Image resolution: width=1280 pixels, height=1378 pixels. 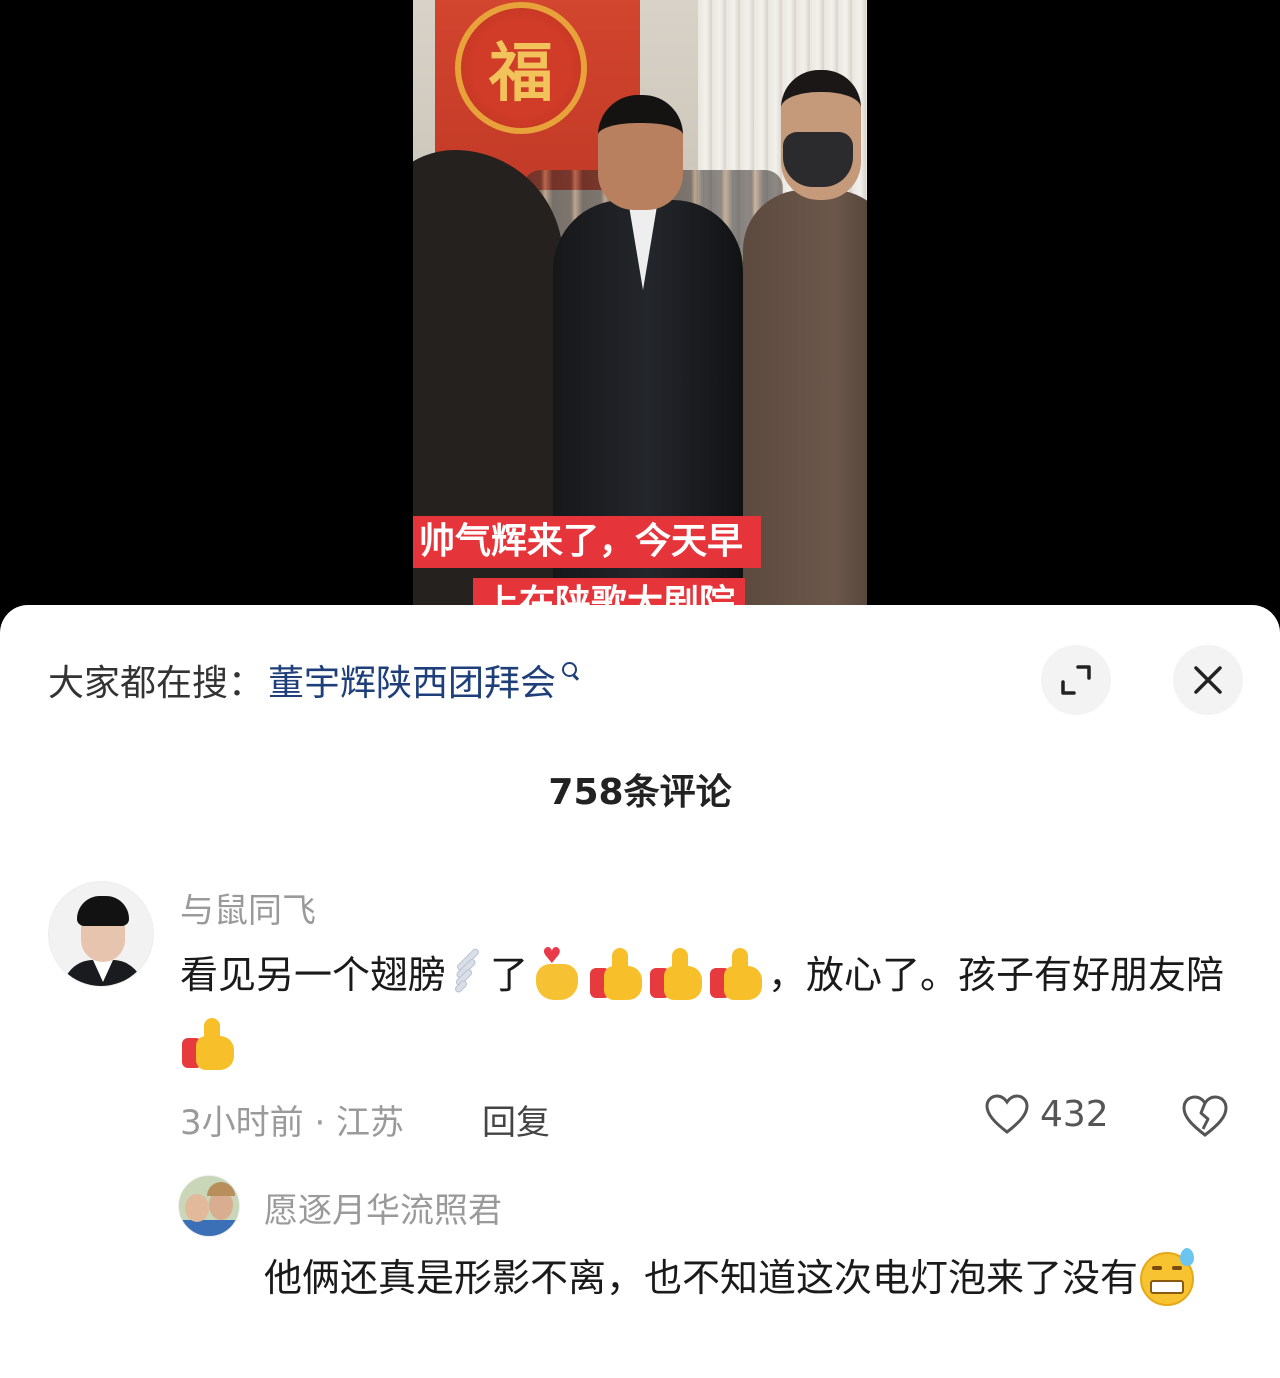 I want to click on comment-text: 看见另一个翅膀了 ♥ ，放心了。孩子有好朋友陪, so click(x=710, y=1010).